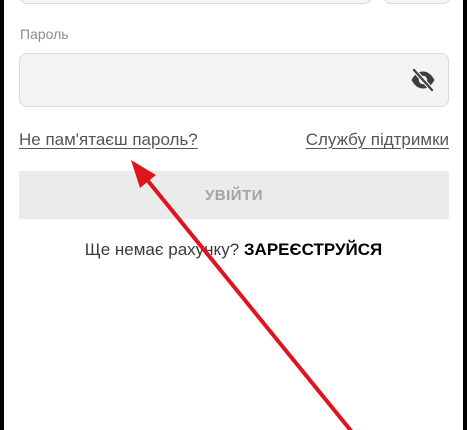  I want to click on support-link: Службу підтримки, so click(377, 140).